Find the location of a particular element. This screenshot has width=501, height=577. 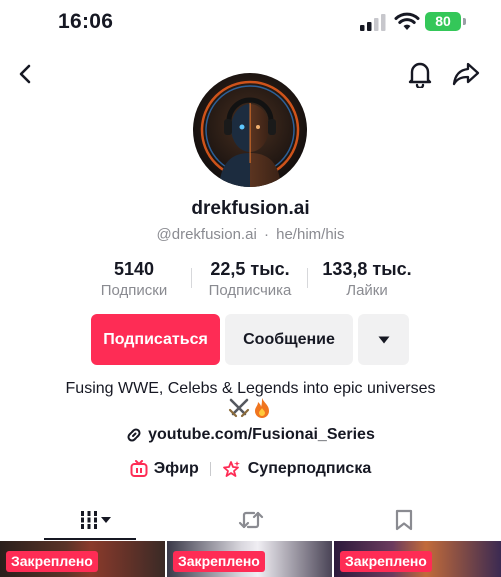

profile-link: youtube.com/Fusionai_Series is located at coordinates (250, 435).